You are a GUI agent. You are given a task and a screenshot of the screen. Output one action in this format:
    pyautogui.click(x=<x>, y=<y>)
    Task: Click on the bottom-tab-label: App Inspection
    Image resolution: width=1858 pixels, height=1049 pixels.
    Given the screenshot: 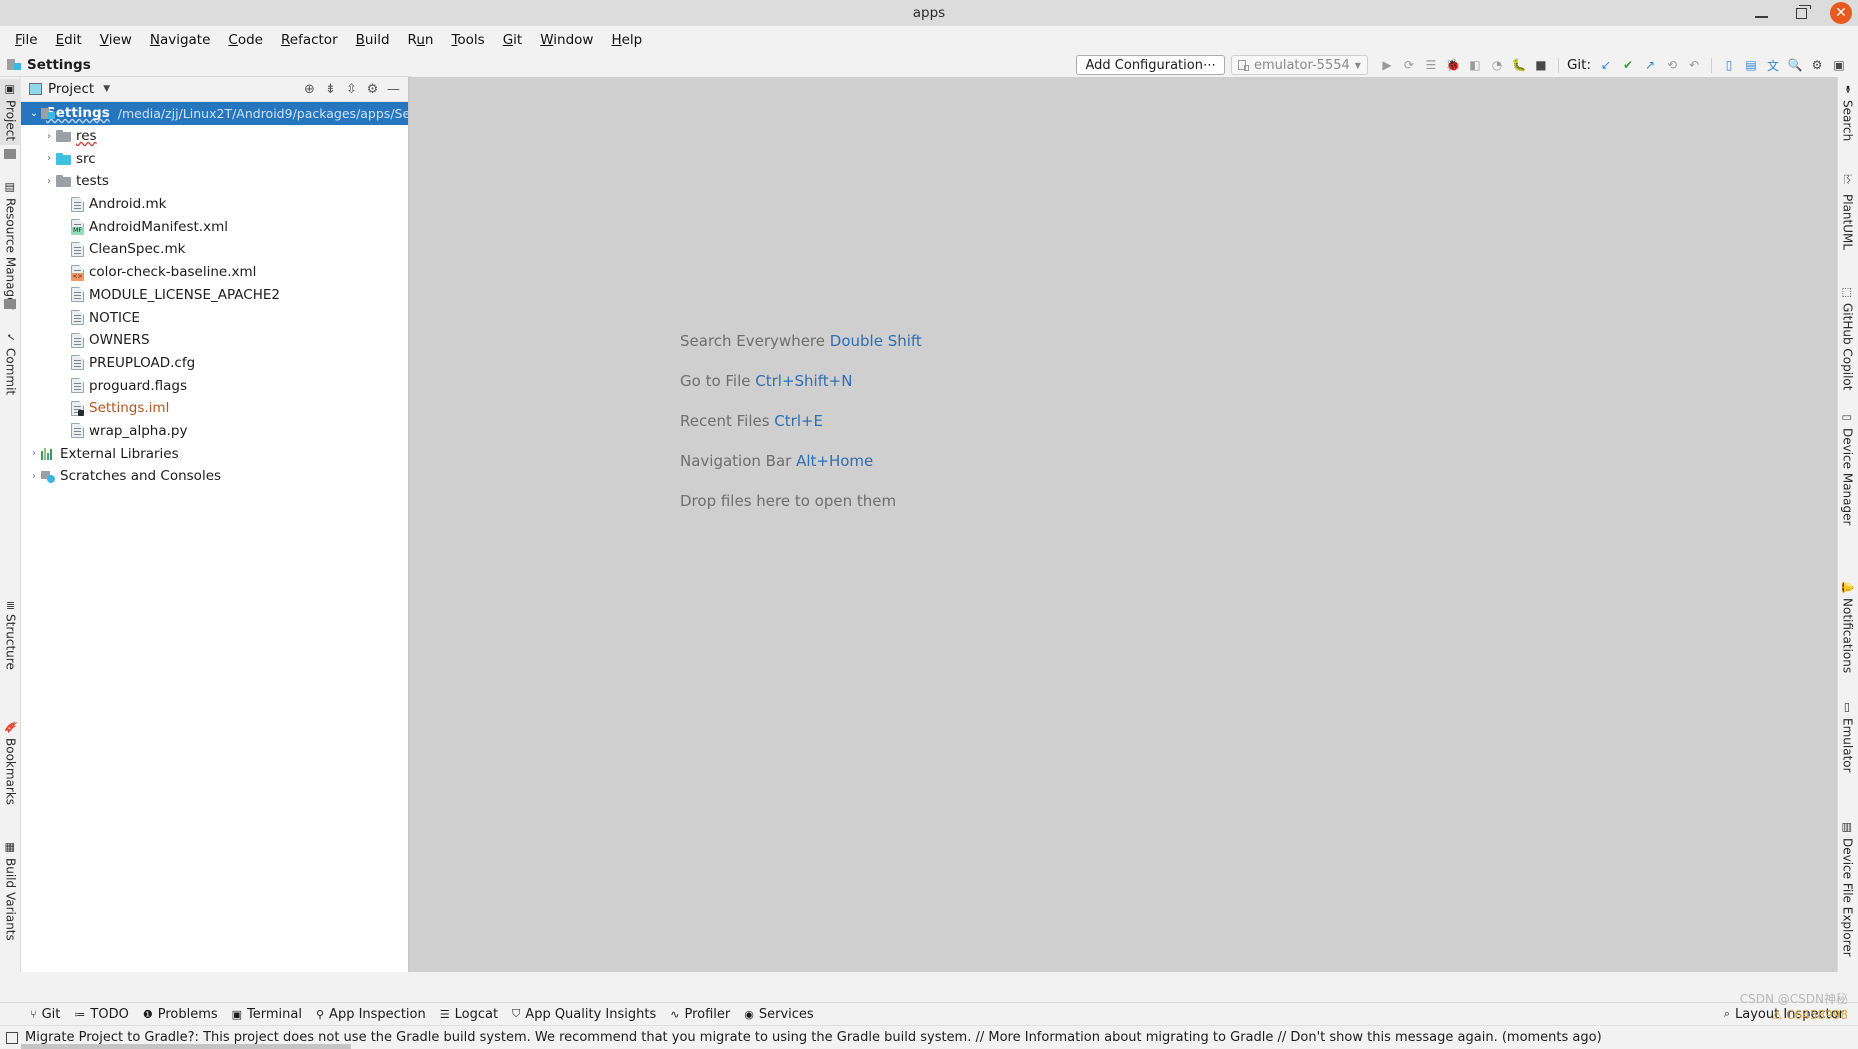 What is the action you would take?
    pyautogui.click(x=377, y=1014)
    